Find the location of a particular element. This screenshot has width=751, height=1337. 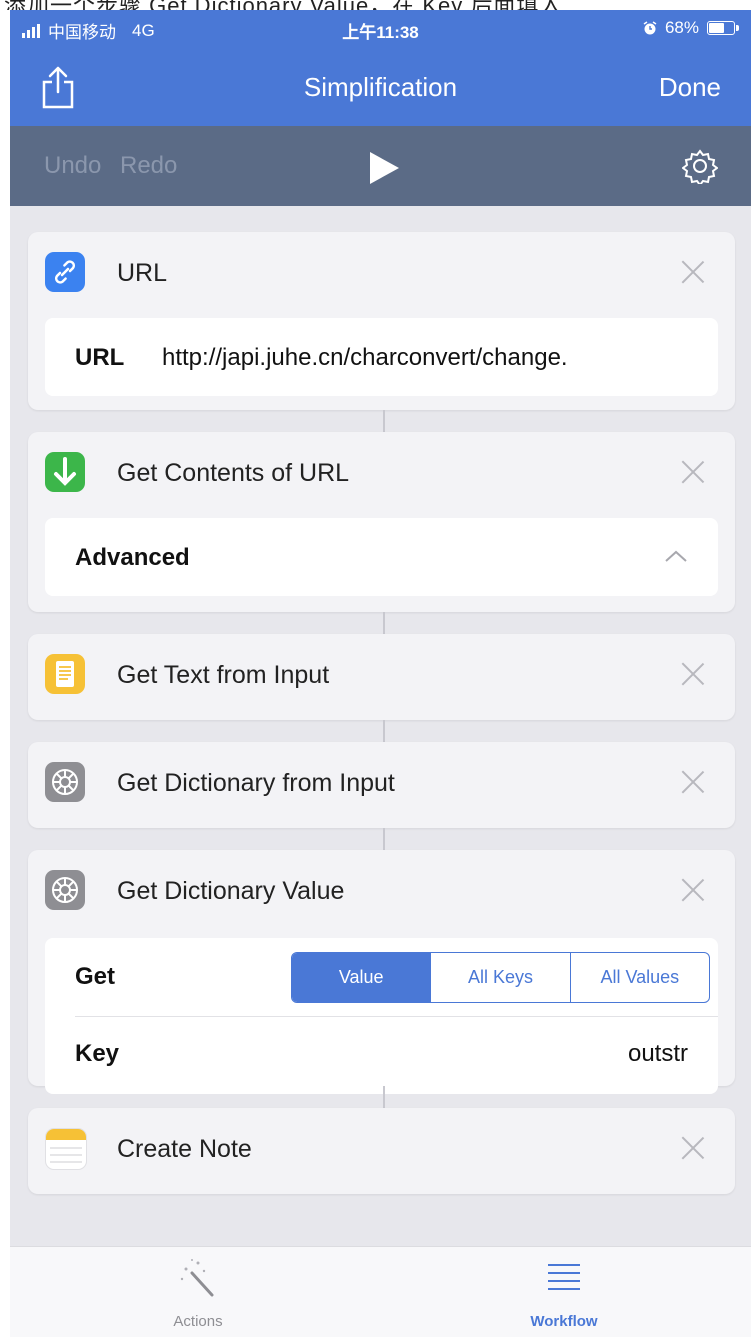

url-value: http://japi.juhe.cn/charconvert/change. is located at coordinates (365, 358).